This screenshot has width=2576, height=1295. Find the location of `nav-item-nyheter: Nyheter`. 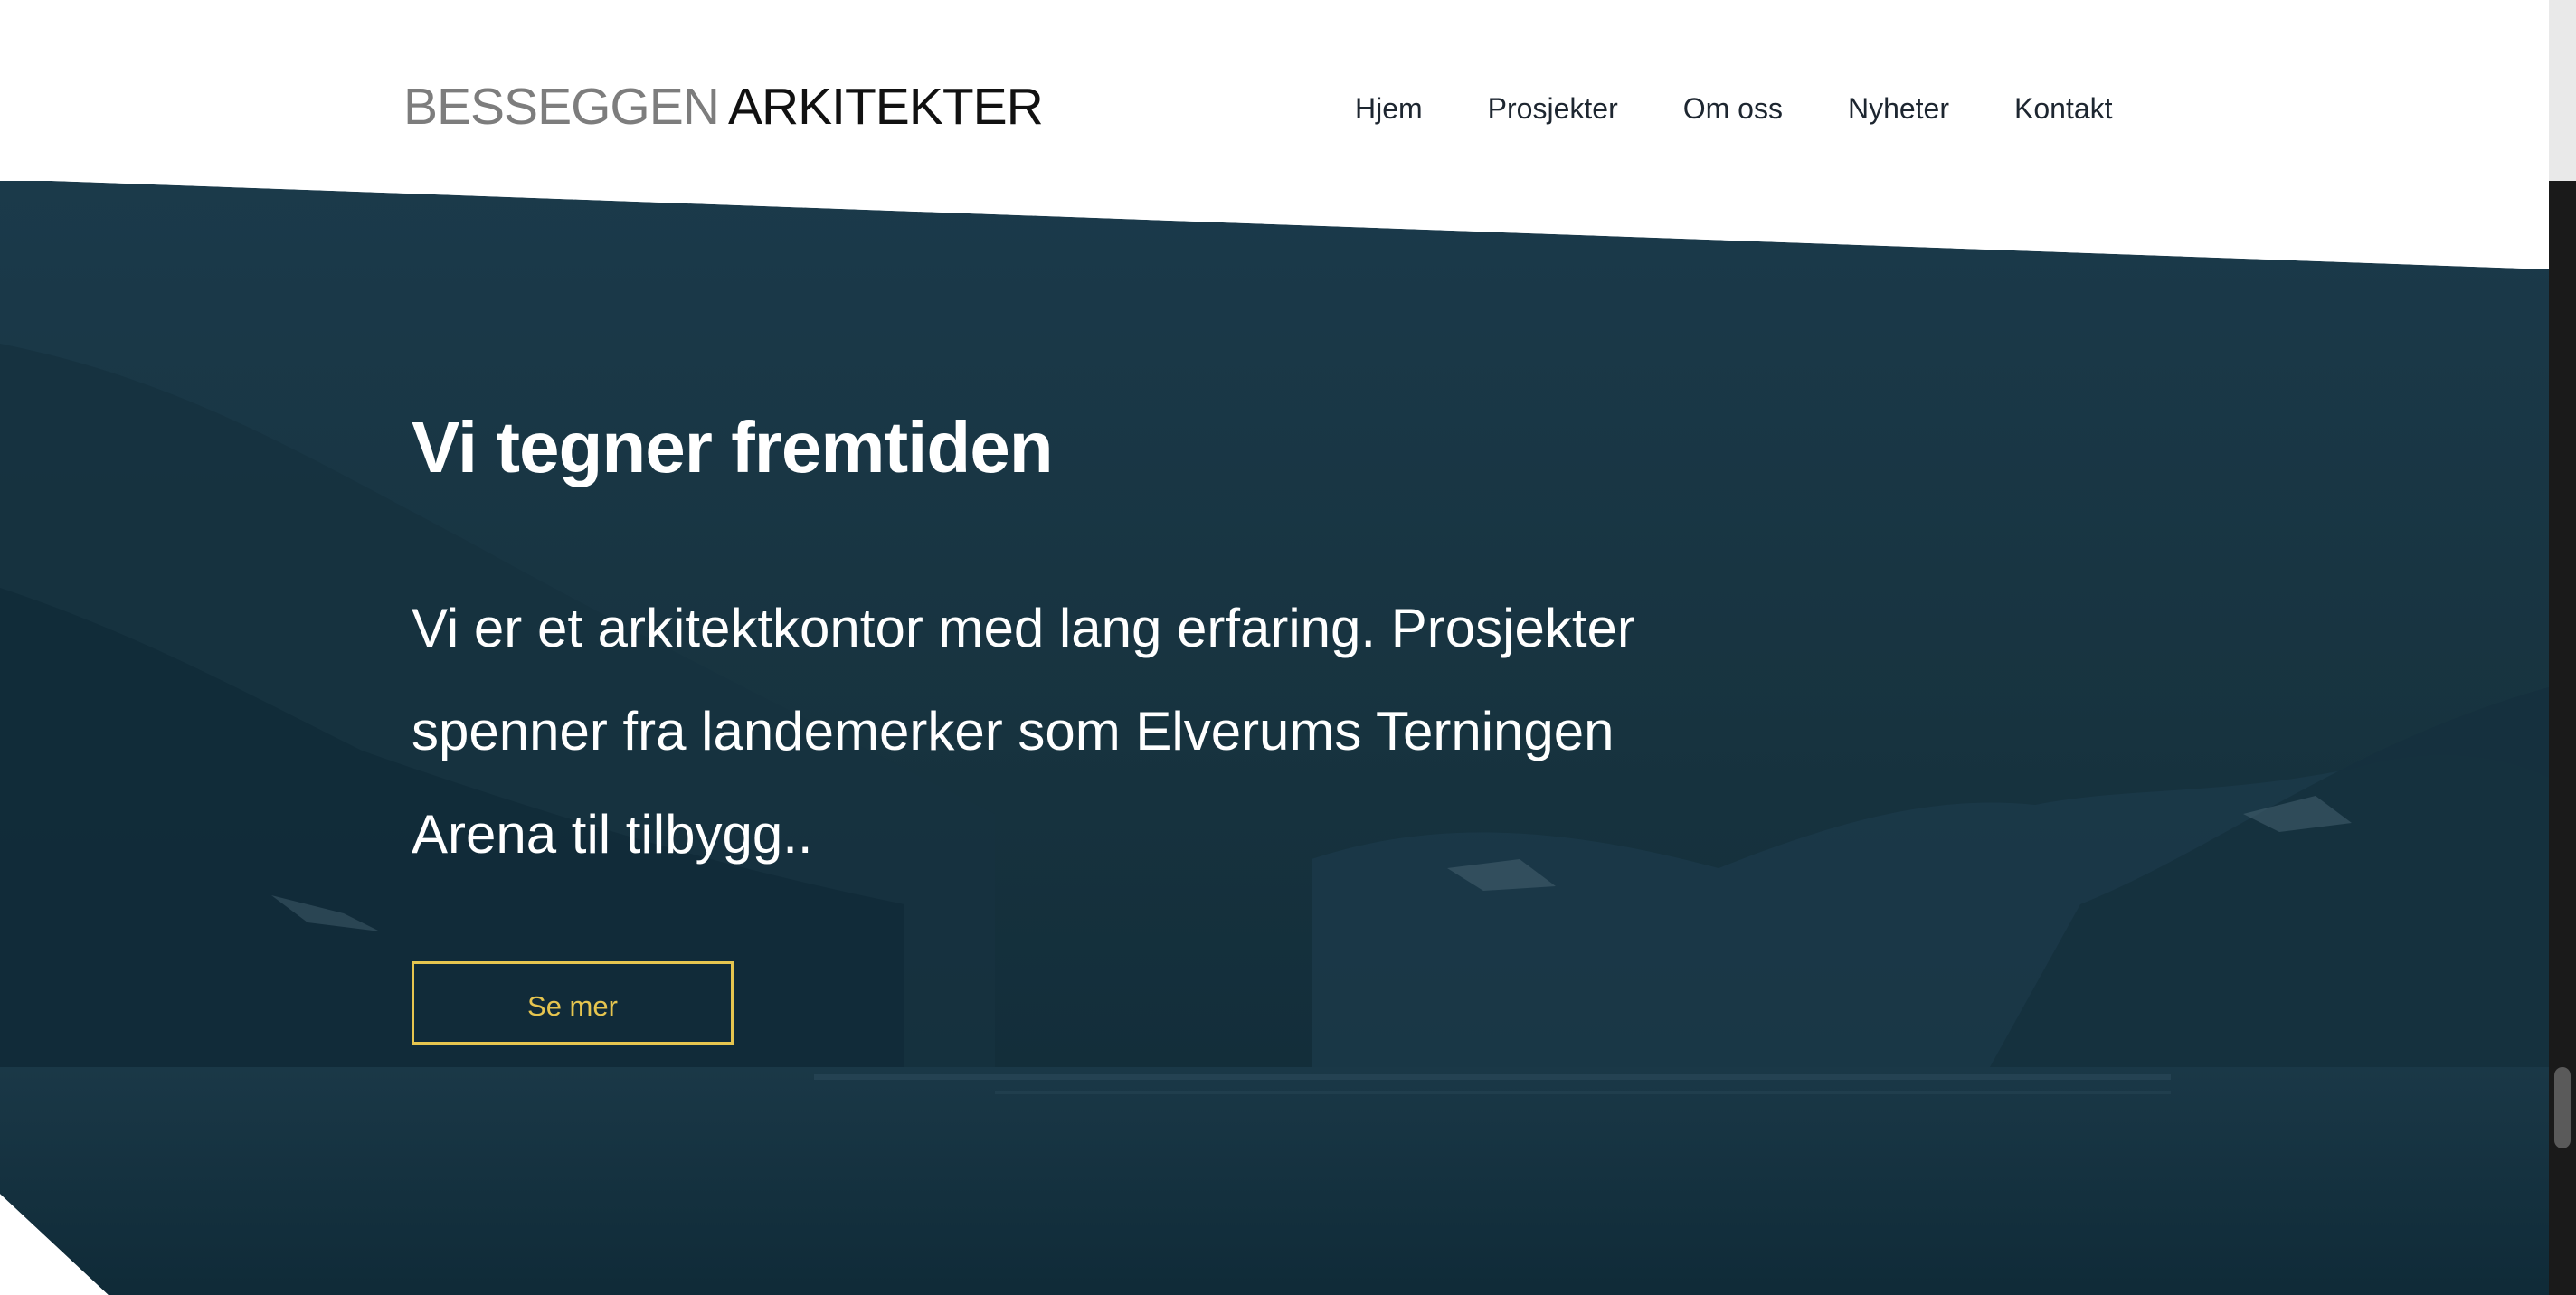

nav-item-nyheter: Nyheter is located at coordinates (1899, 108).